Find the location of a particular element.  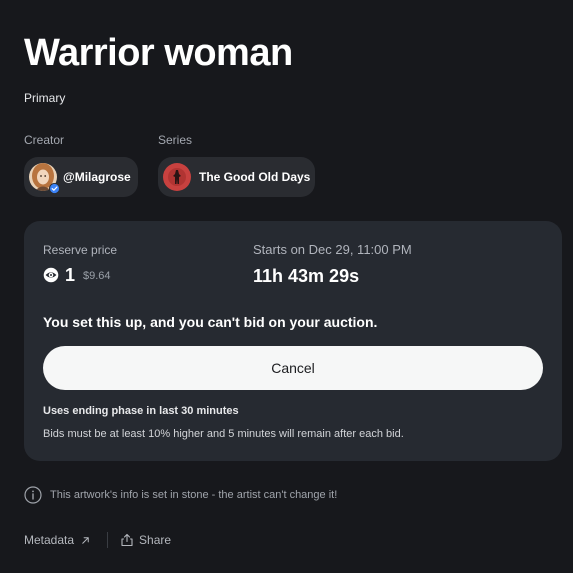

share-label: Share is located at coordinates (155, 540).